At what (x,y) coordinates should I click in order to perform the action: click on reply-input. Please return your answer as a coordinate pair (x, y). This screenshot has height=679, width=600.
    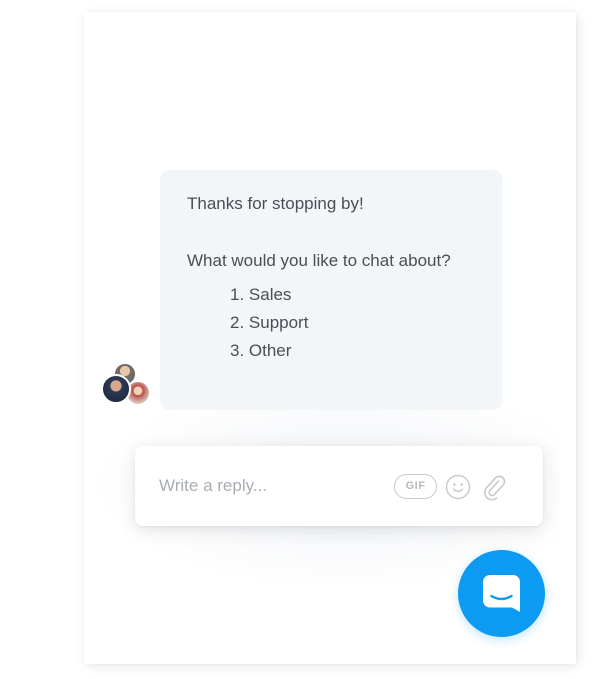
    Looking at the image, I should click on (274, 486).